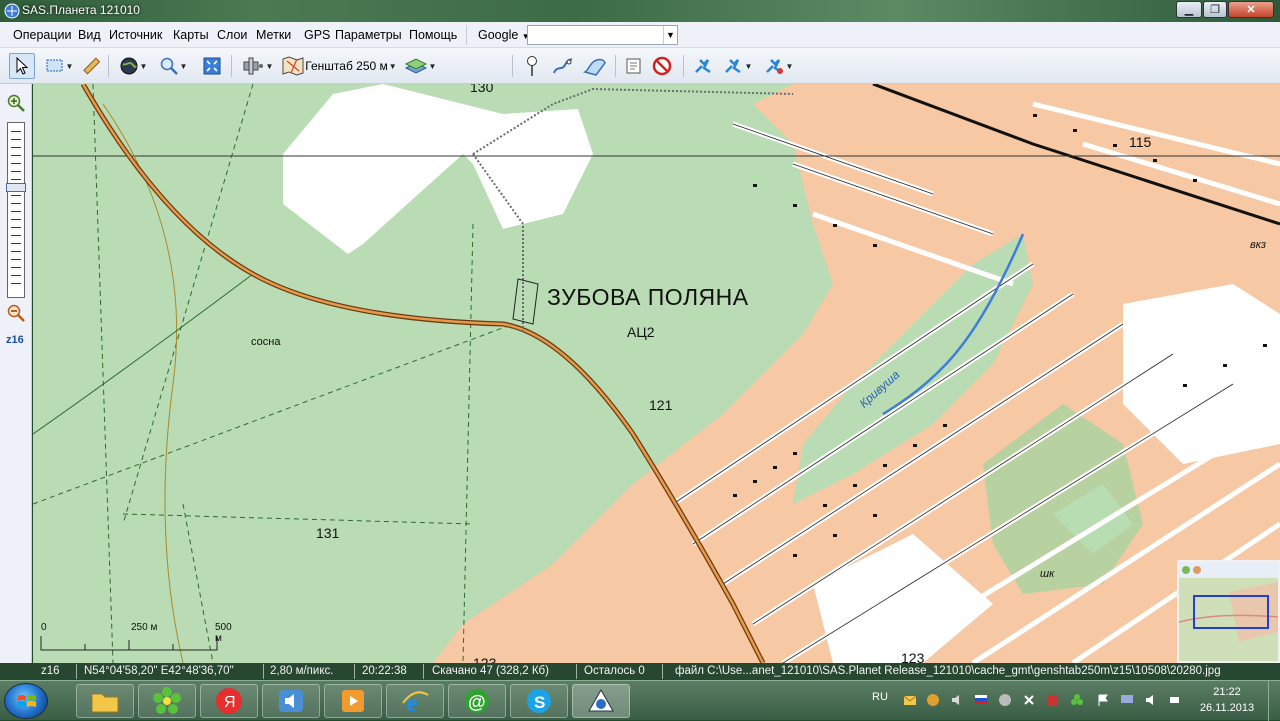  What do you see at coordinates (957, 700) in the screenshot?
I see `tray-volume-icon` at bounding box center [957, 700].